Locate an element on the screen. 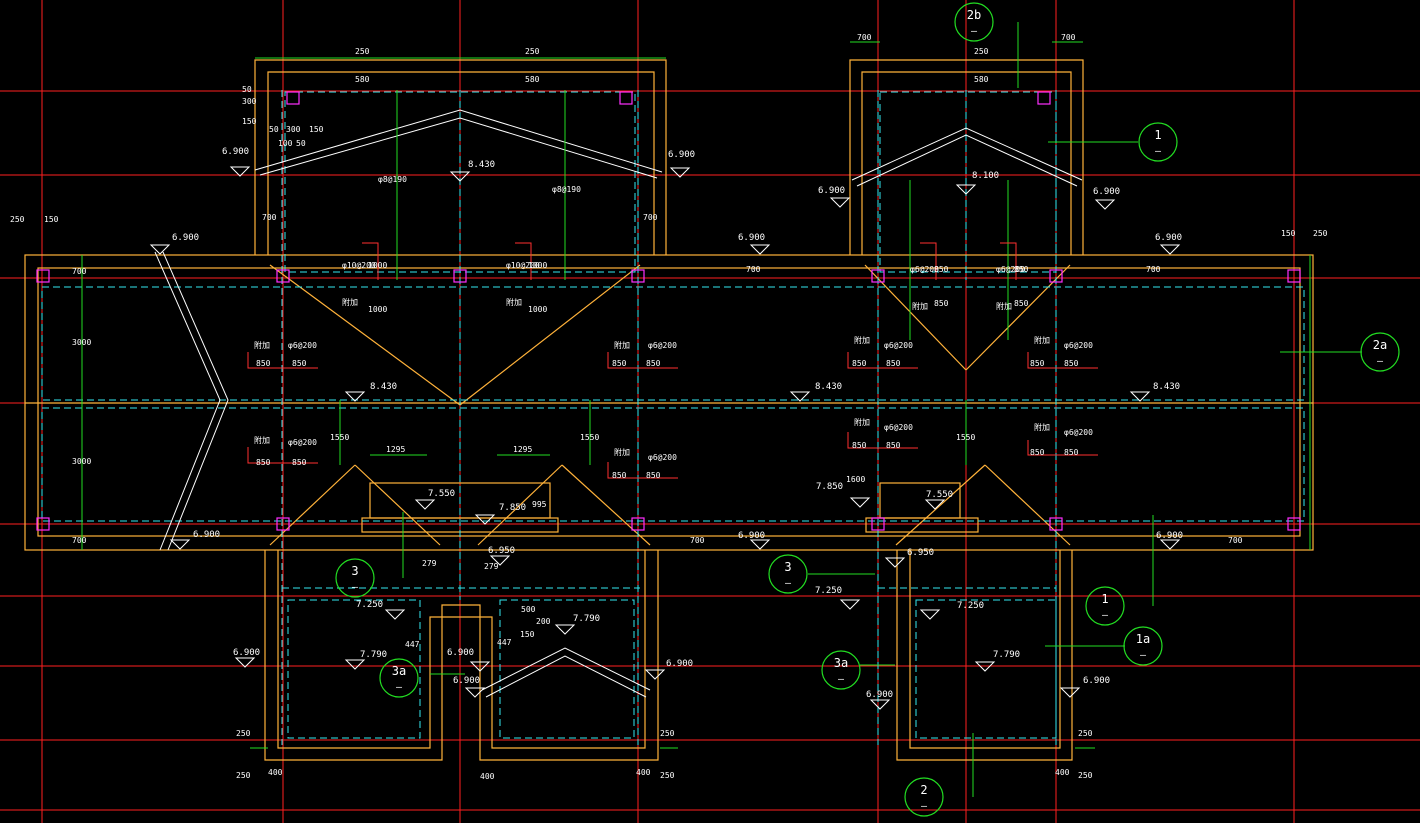 The width and height of the screenshot is (1420, 823). rebar-spec: φ8@190 is located at coordinates (392, 179).